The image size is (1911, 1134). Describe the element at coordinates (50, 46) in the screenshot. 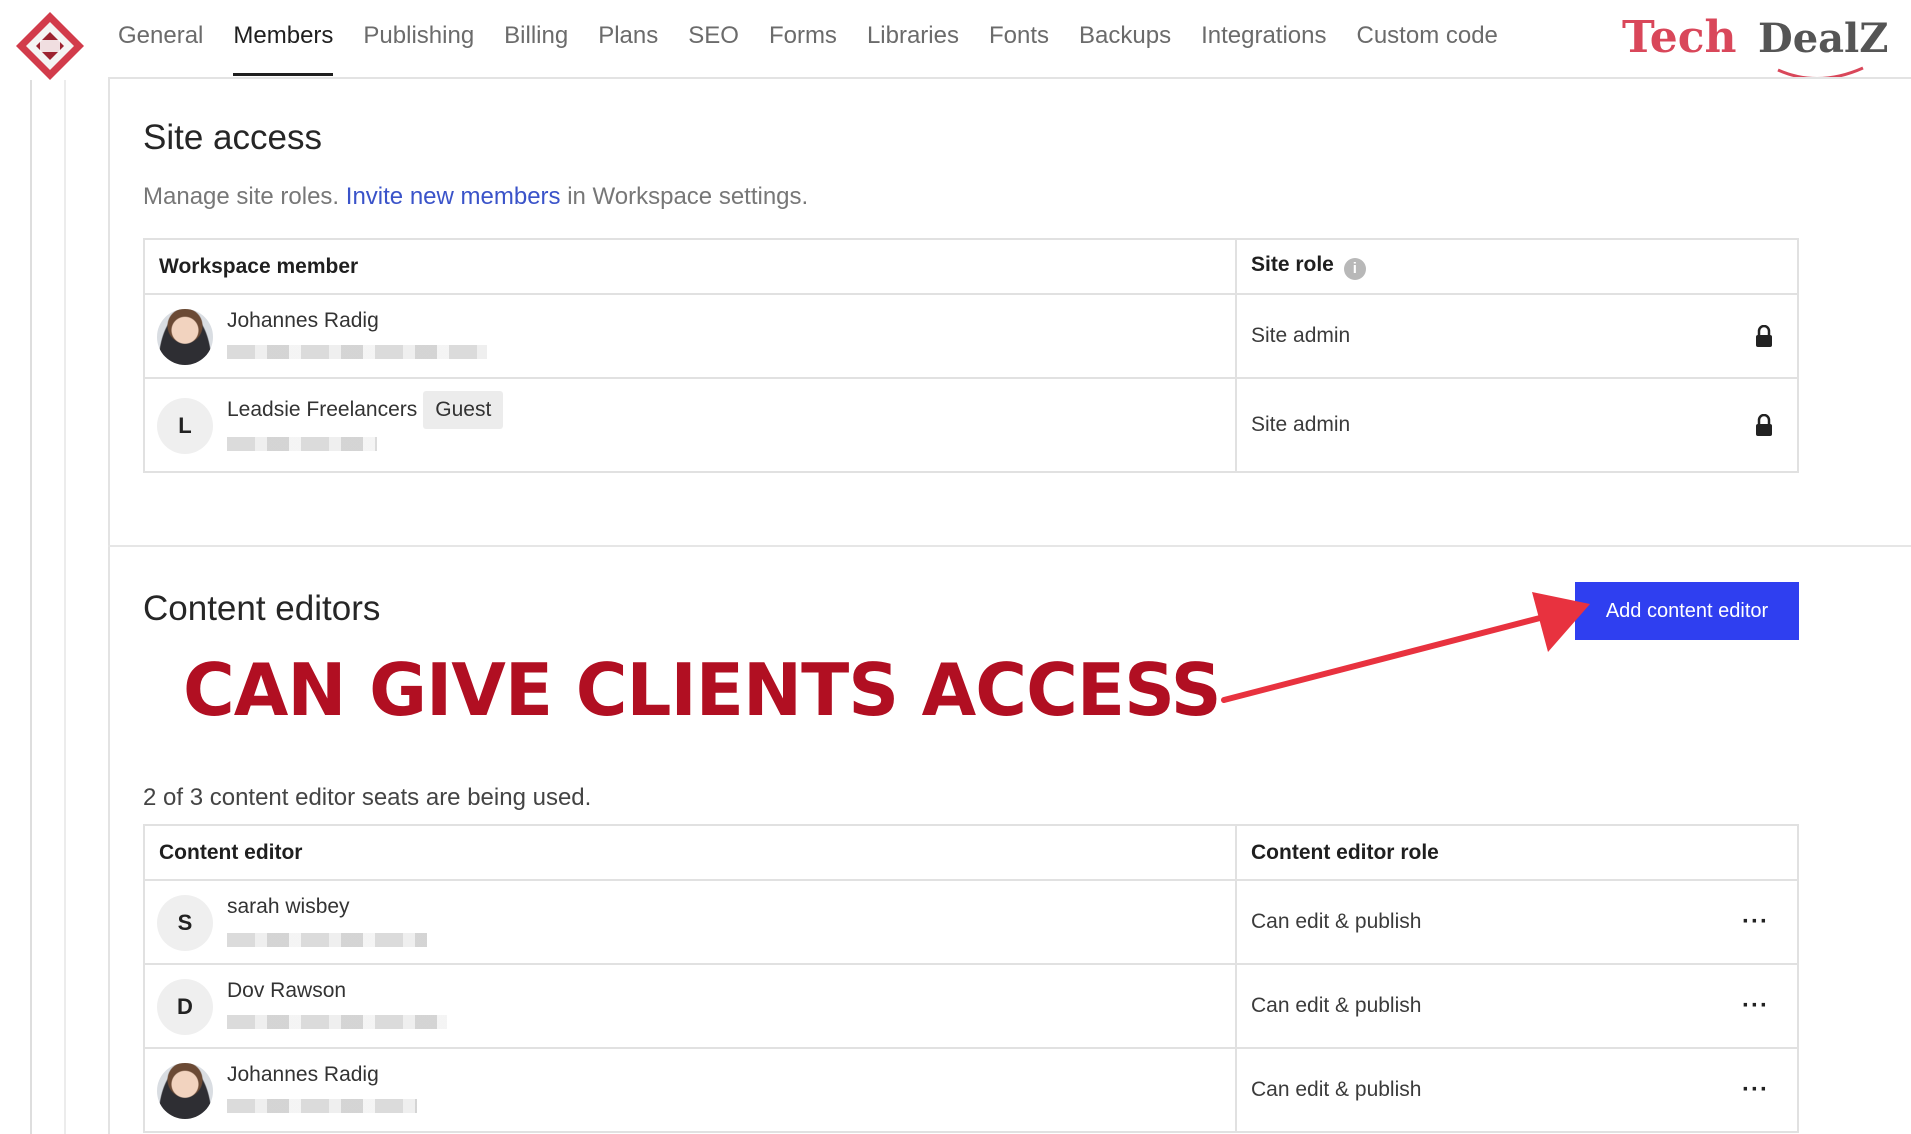

I see `app-logo` at that location.